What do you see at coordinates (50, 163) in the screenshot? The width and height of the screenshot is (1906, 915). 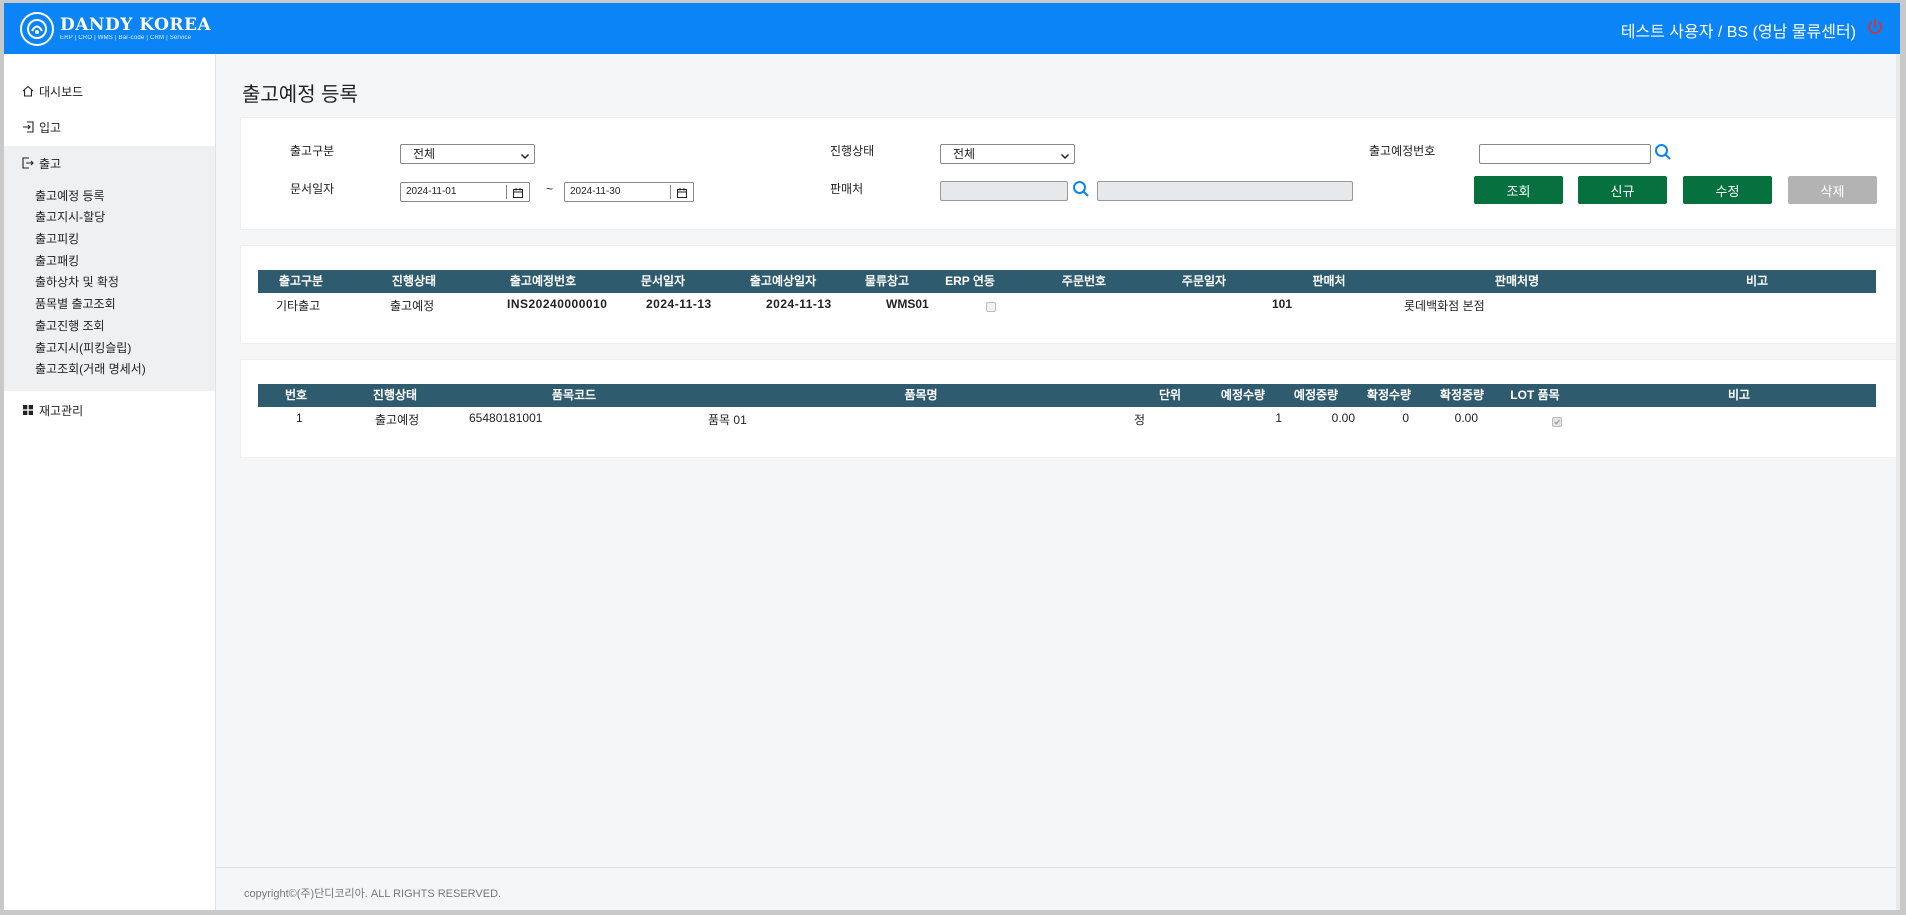 I see `sidebar-item-label: 출고` at bounding box center [50, 163].